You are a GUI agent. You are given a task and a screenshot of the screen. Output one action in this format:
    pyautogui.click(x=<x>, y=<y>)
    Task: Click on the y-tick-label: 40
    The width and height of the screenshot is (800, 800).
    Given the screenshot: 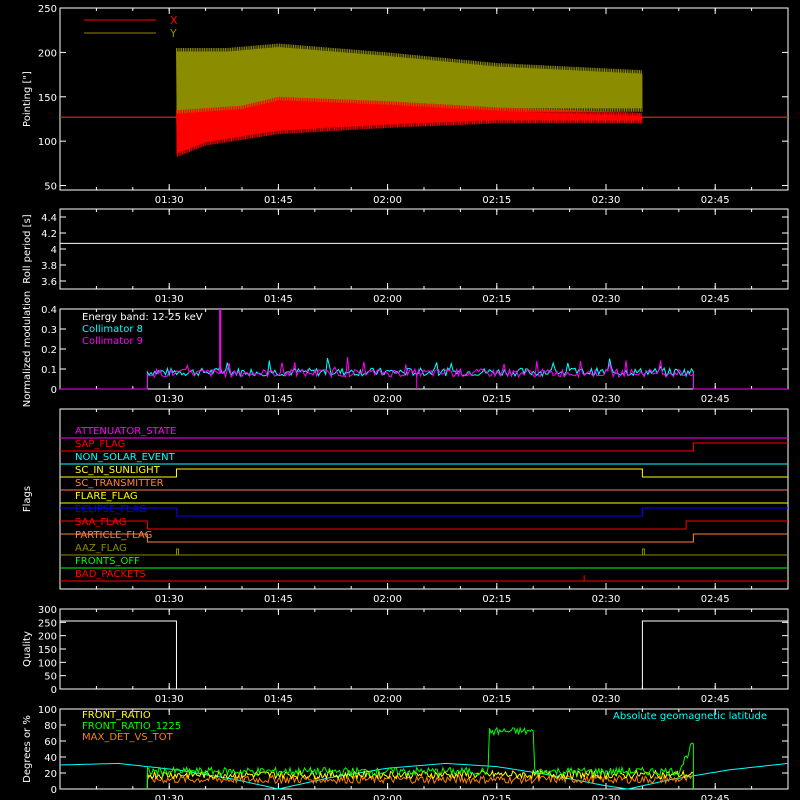 What is the action you would take?
    pyautogui.click(x=50, y=758)
    